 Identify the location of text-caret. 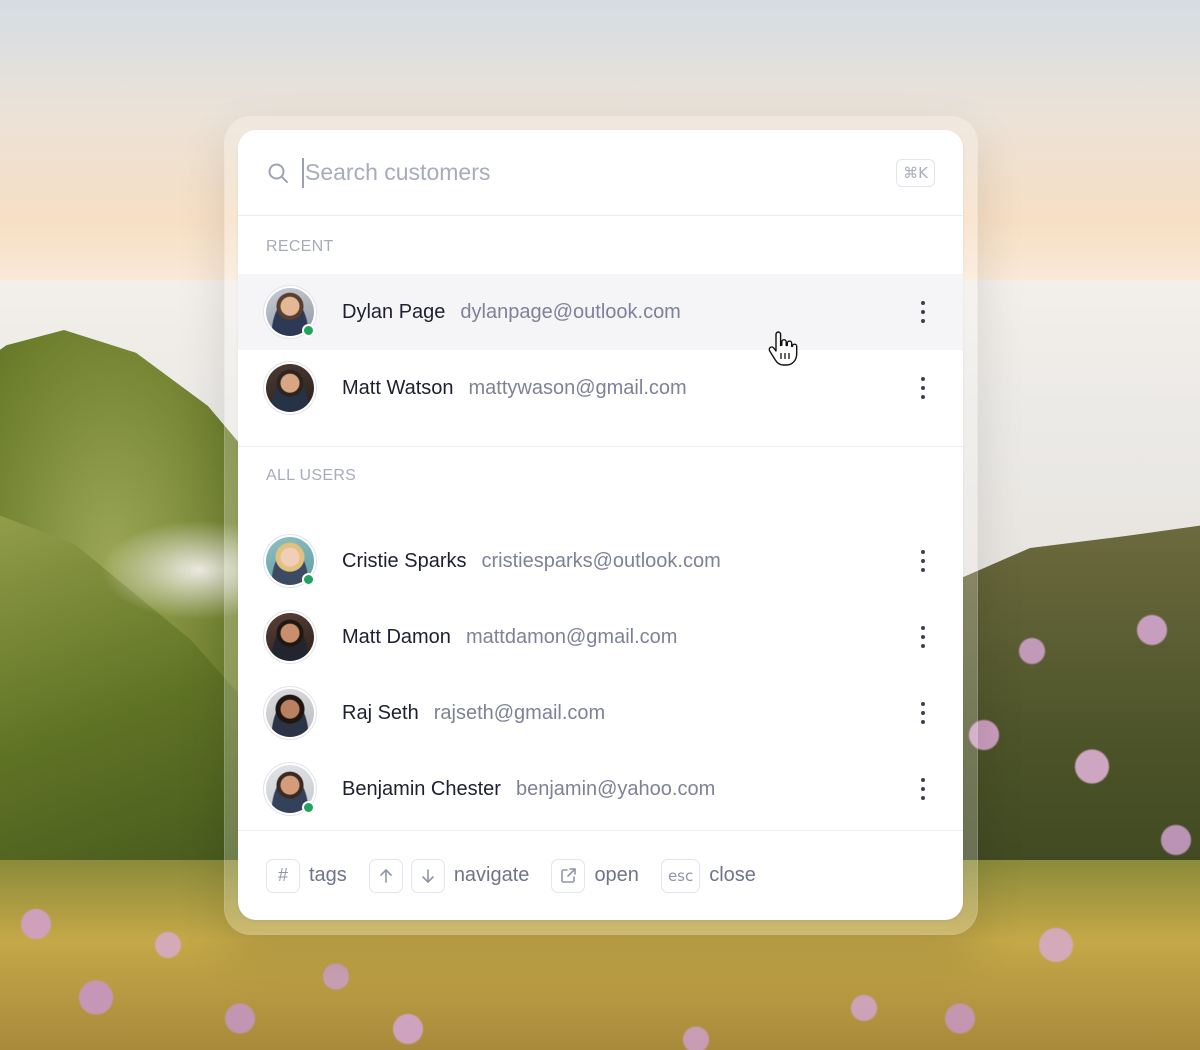
(303, 172).